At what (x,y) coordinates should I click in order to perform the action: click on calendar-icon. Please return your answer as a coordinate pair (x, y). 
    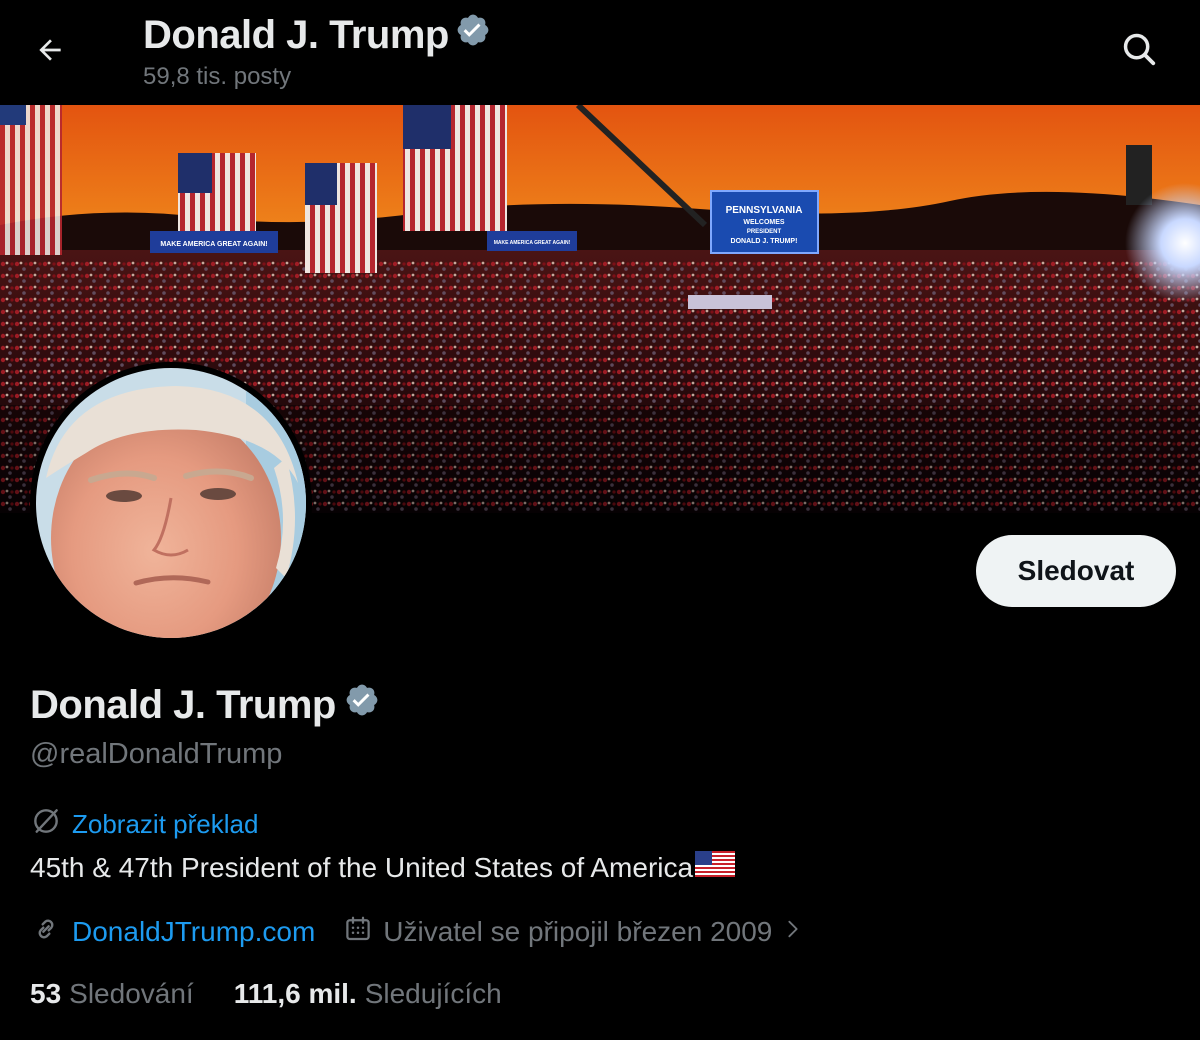
    Looking at the image, I should click on (358, 932).